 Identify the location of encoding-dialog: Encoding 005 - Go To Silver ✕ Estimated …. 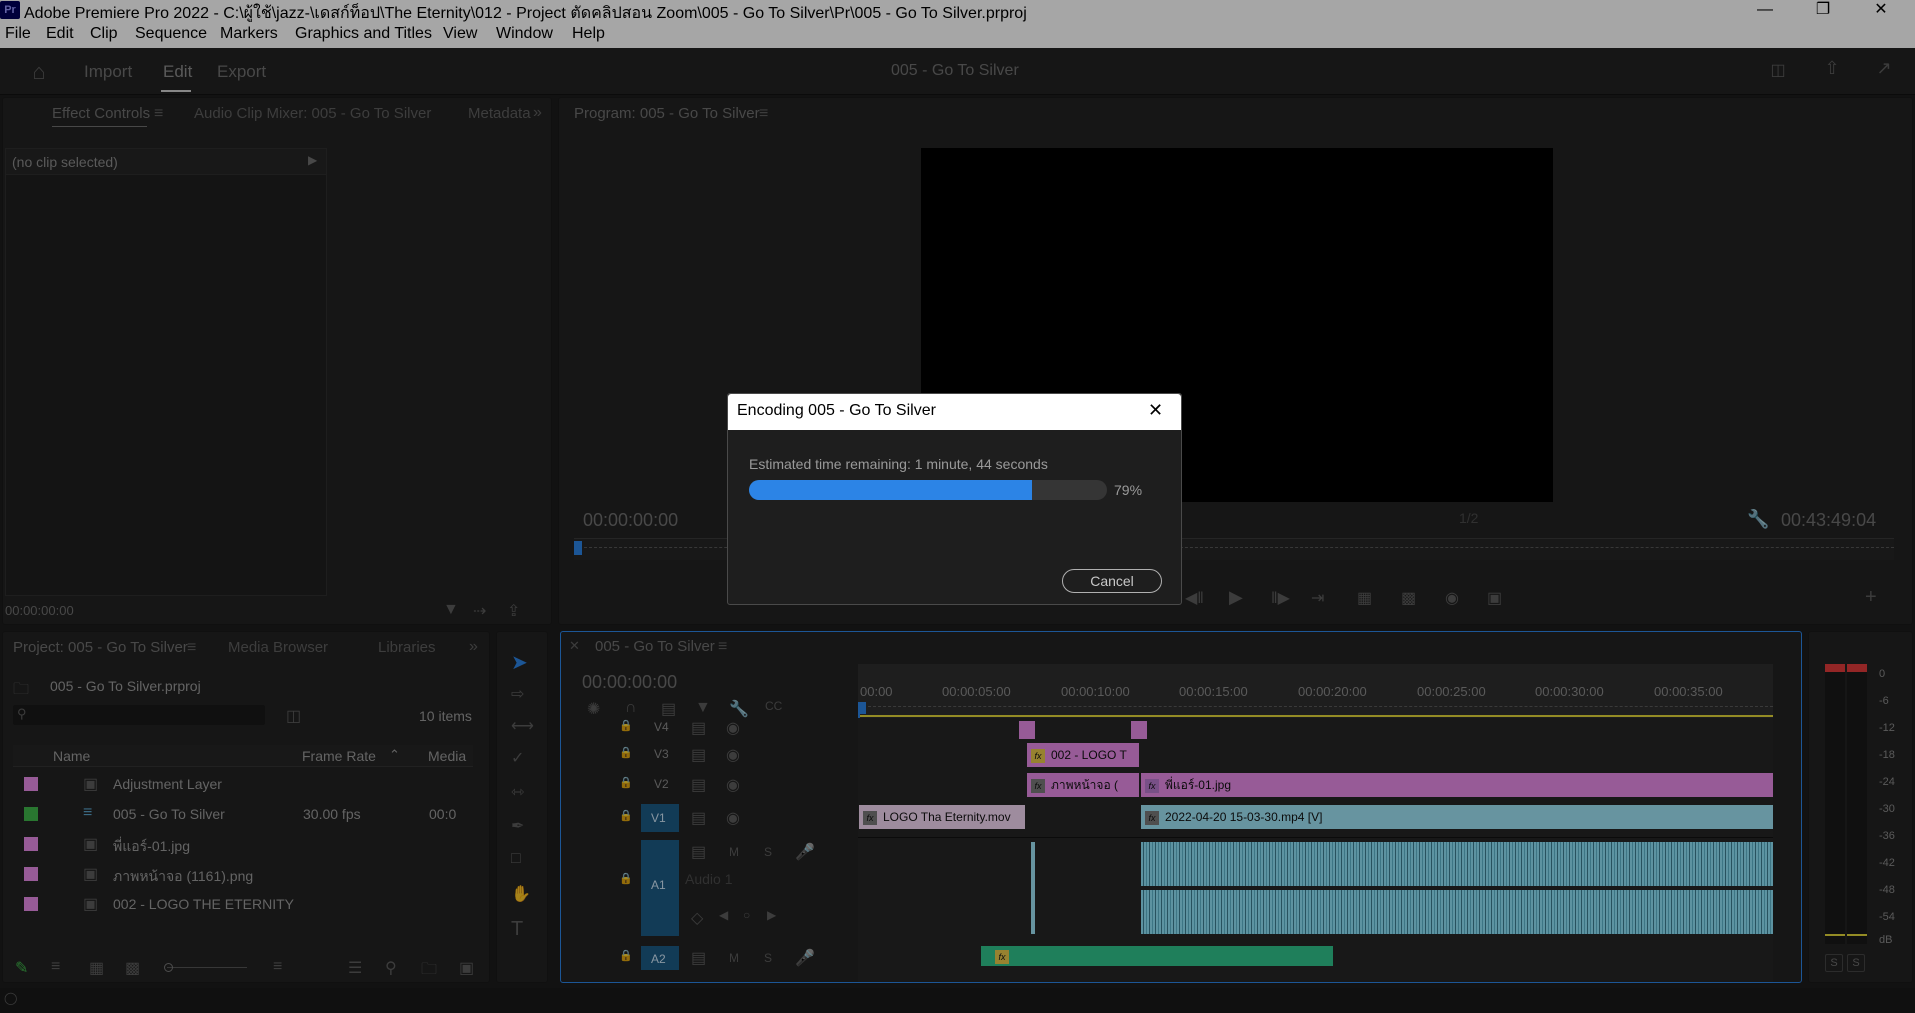
(954, 499).